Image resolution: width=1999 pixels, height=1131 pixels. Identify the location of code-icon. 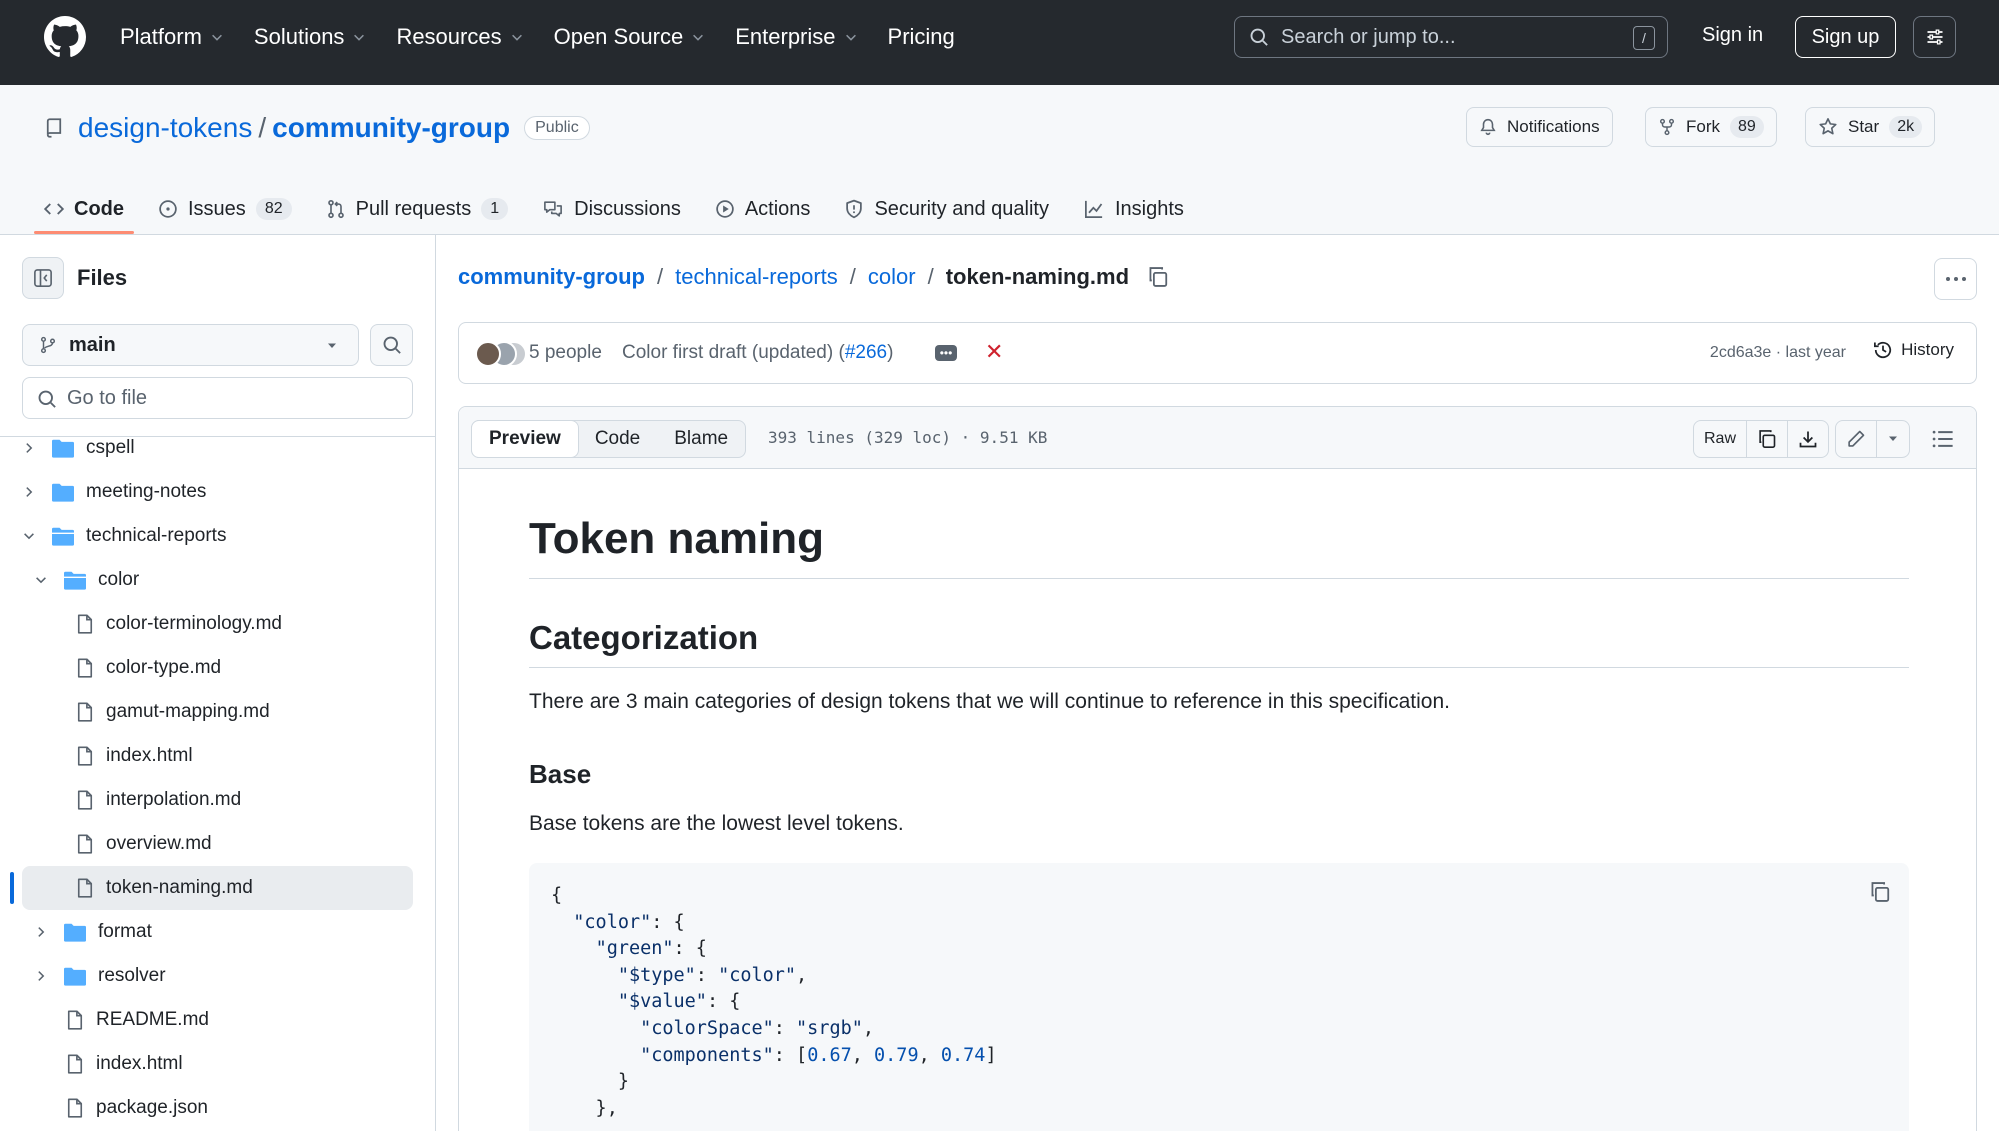
(54, 209).